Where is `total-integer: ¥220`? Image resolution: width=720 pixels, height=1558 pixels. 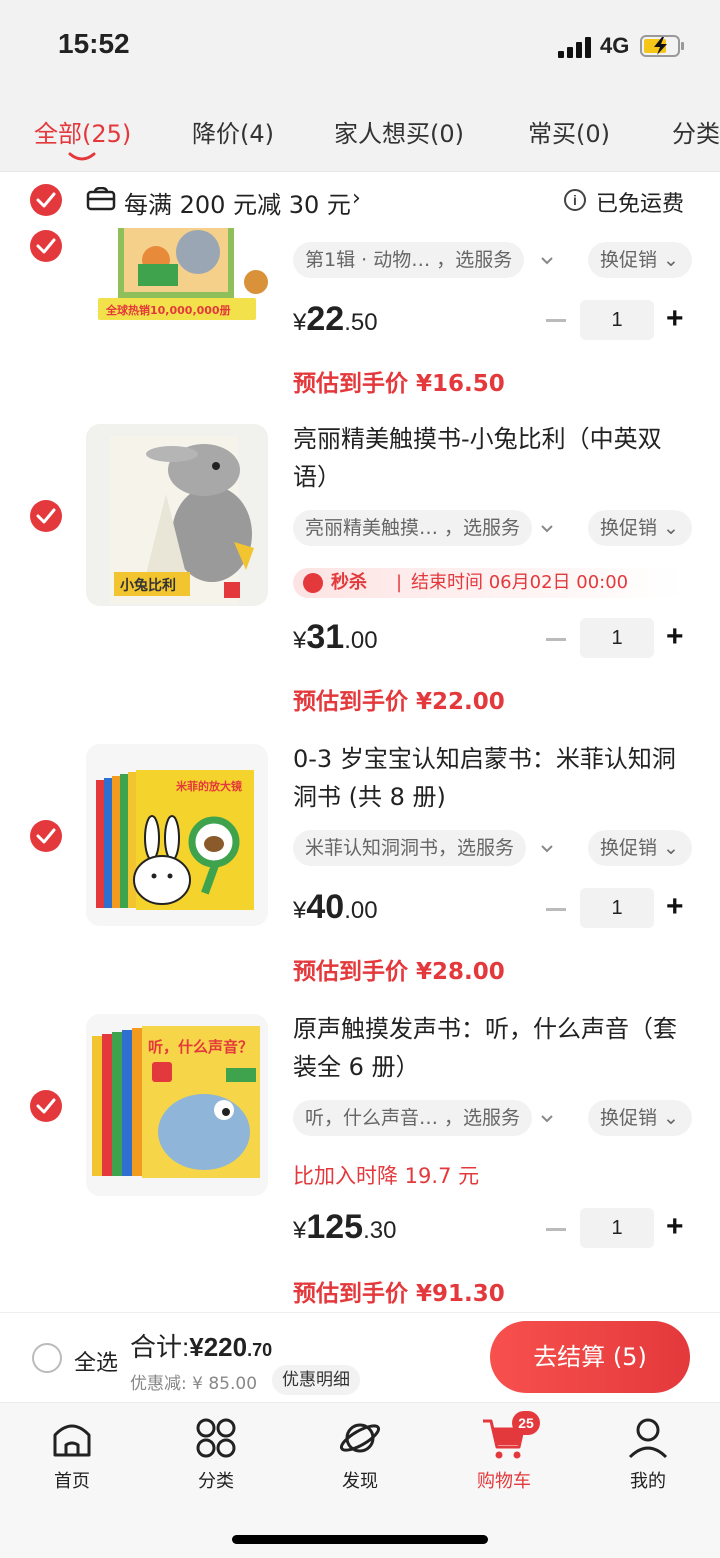
total-integer: ¥220 is located at coordinates (218, 1347).